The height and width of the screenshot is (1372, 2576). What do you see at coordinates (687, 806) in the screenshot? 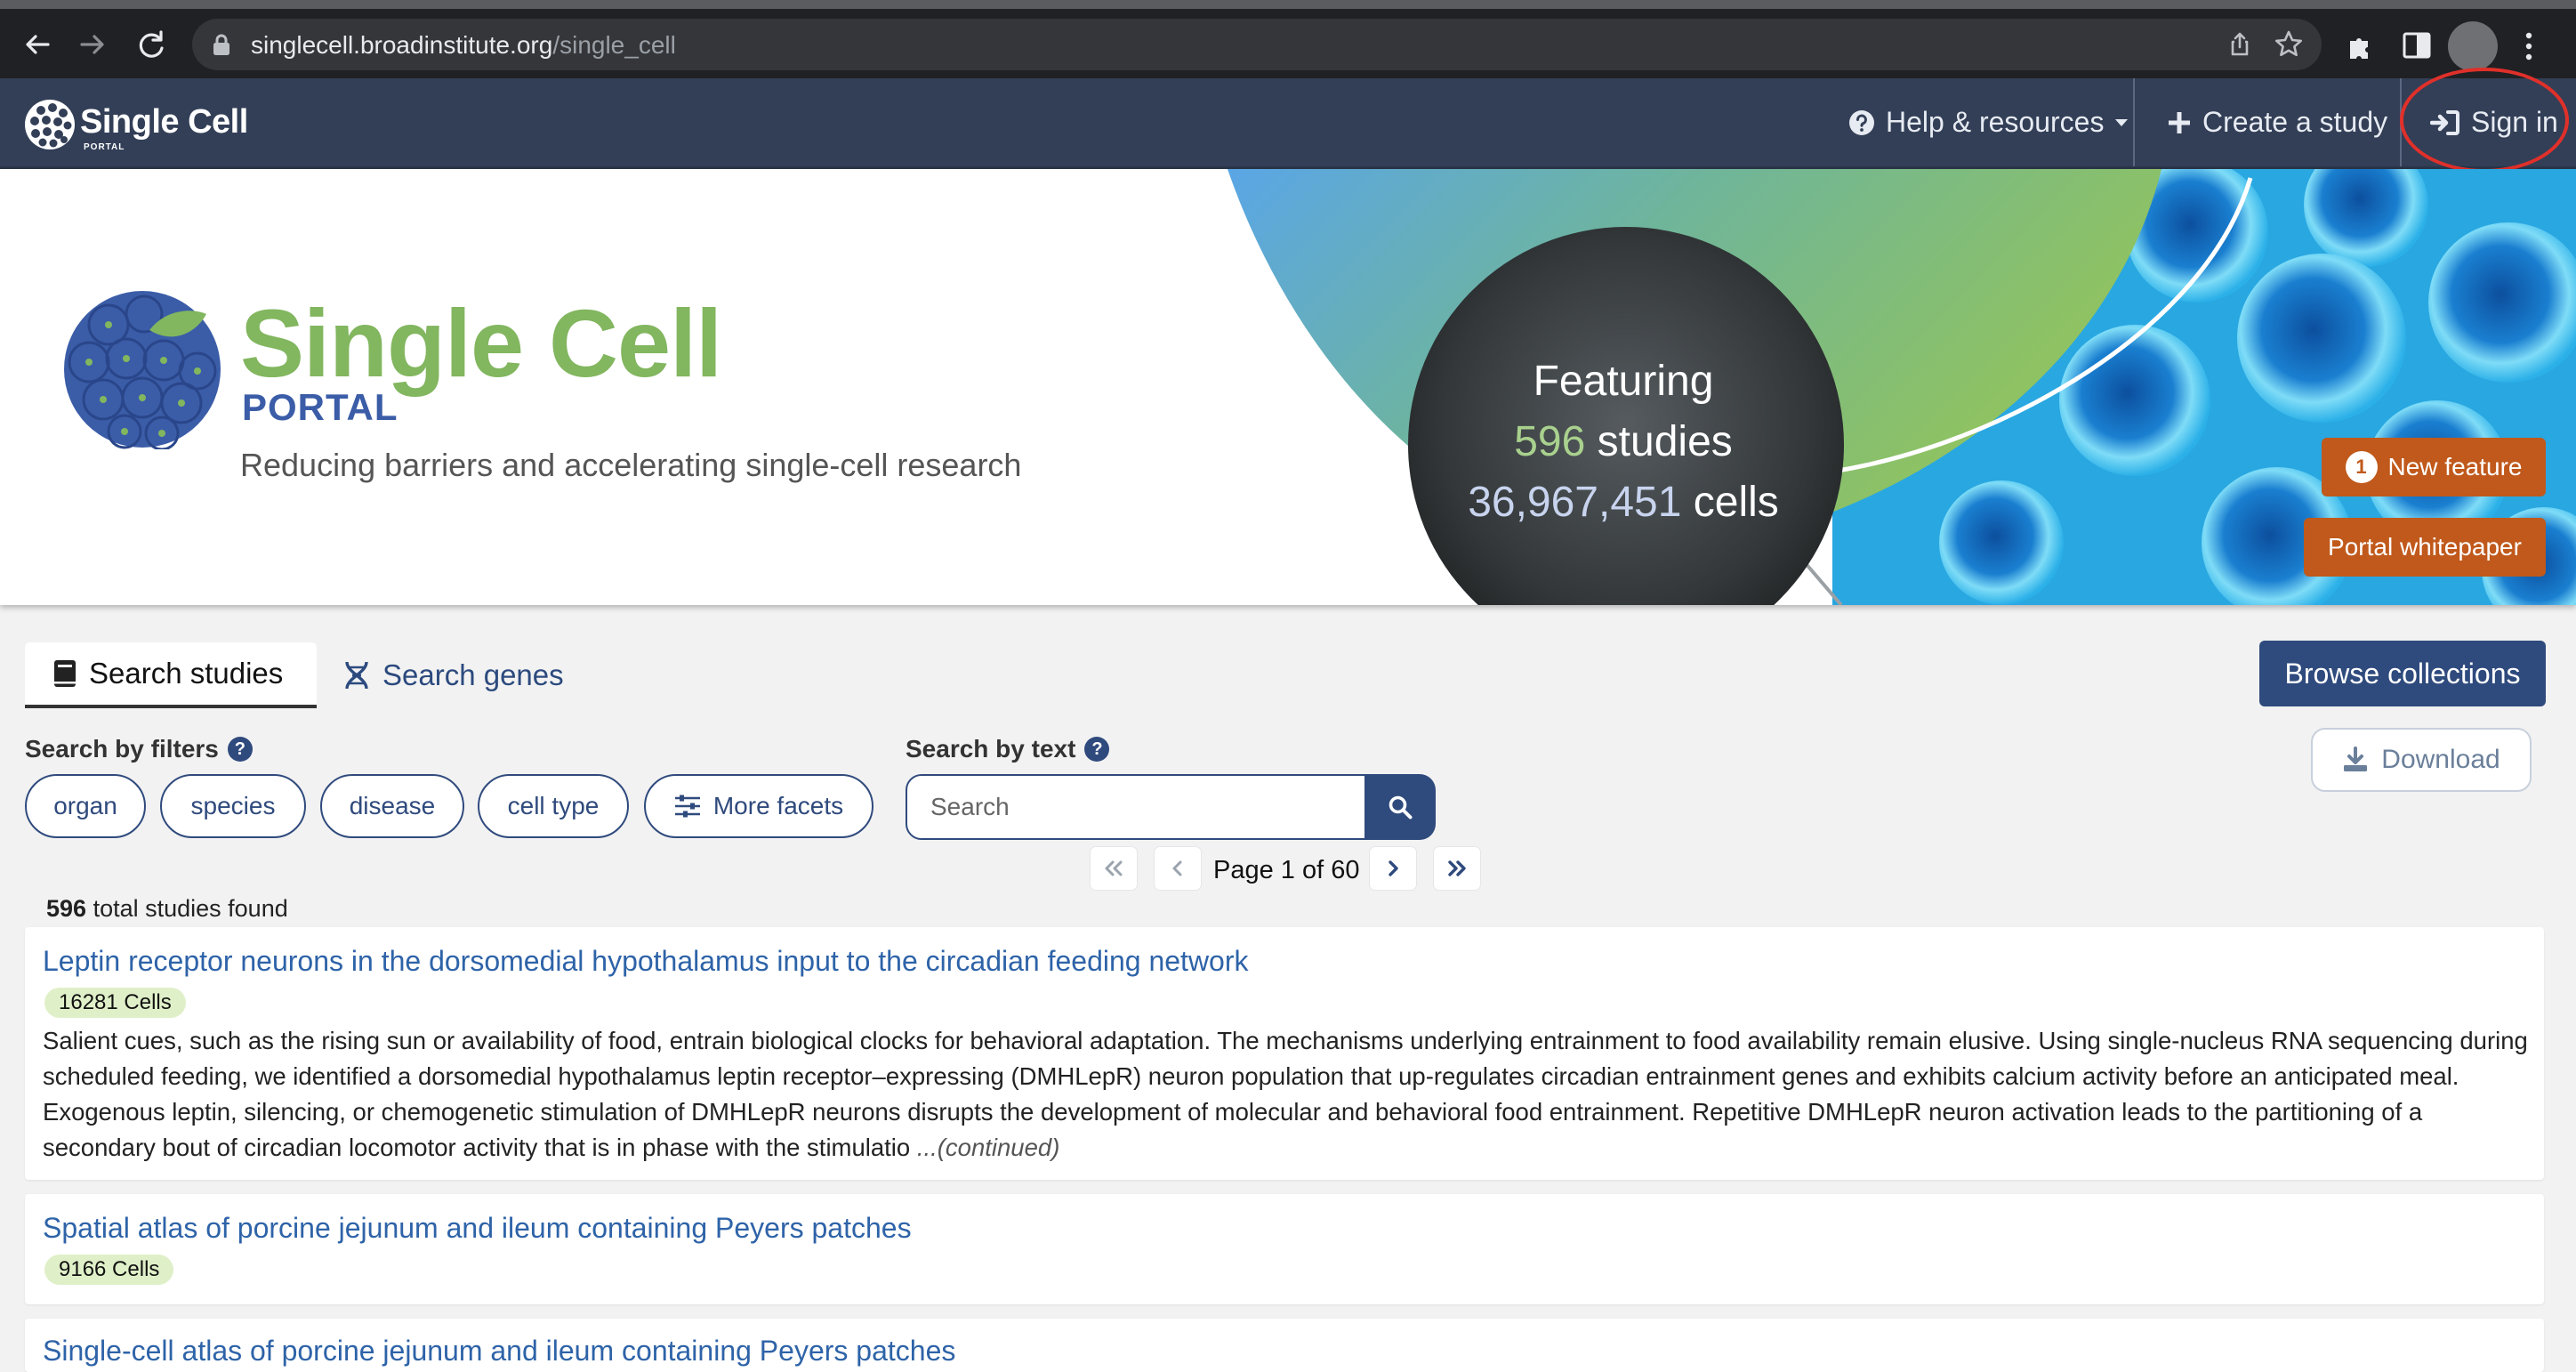
I see `sliders-icon` at bounding box center [687, 806].